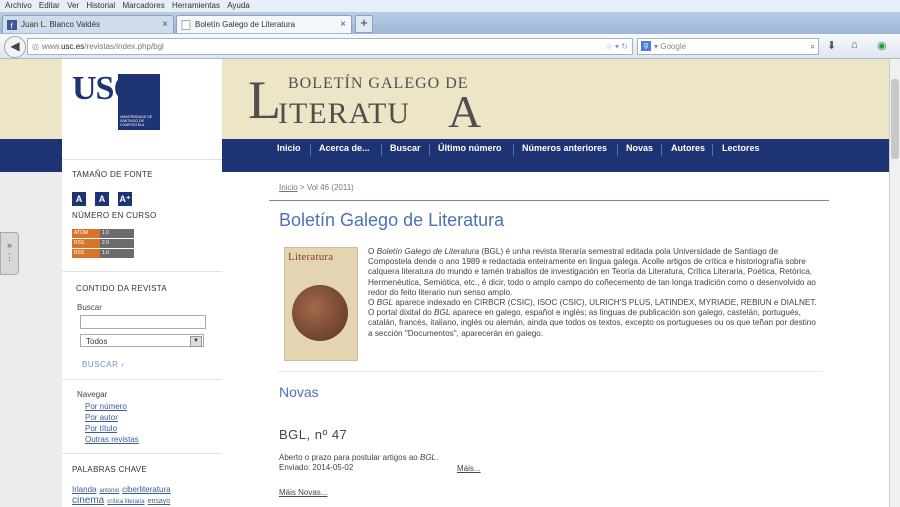 This screenshot has width=900, height=507. What do you see at coordinates (84, 489) in the screenshot?
I see `keyword-link: Irlanda` at bounding box center [84, 489].